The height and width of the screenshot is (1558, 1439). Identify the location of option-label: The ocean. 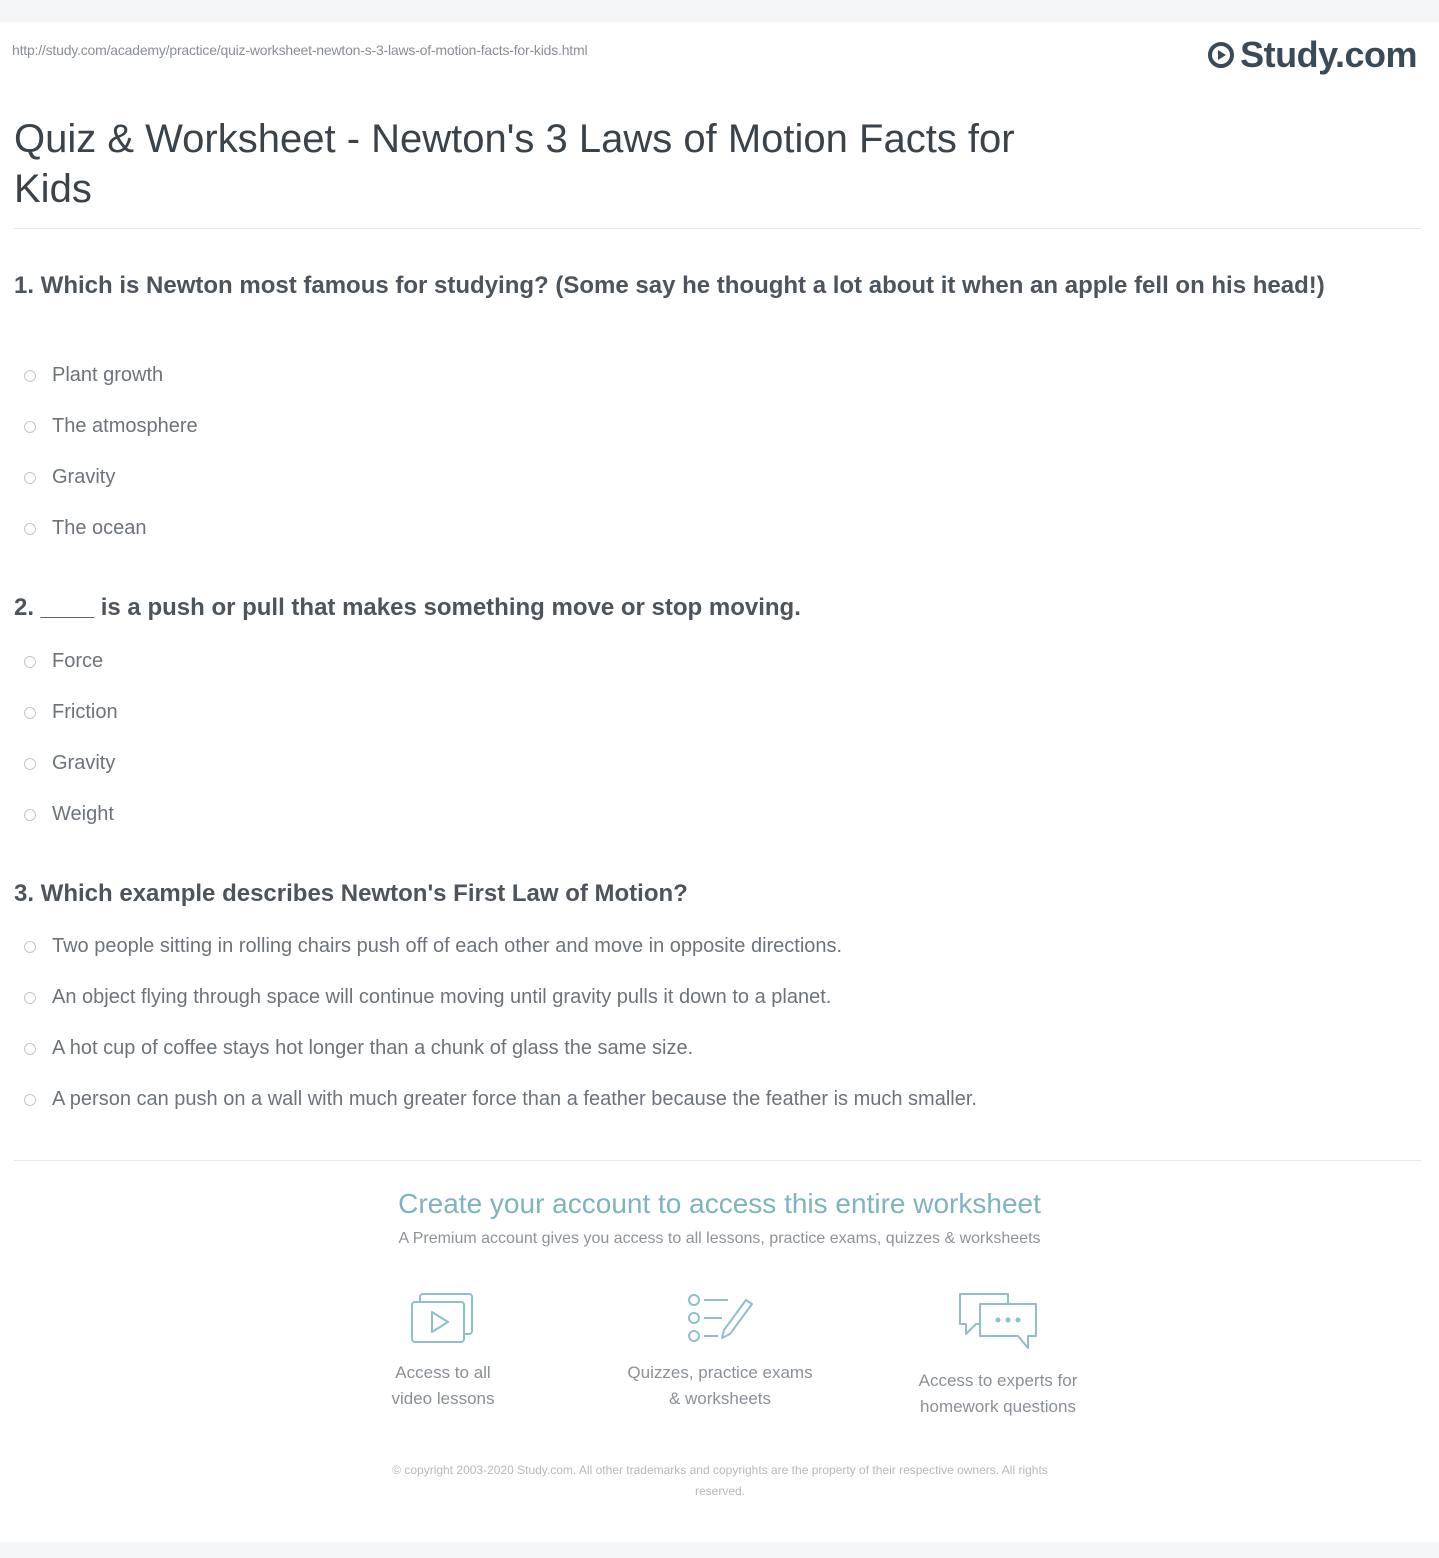
(99, 528).